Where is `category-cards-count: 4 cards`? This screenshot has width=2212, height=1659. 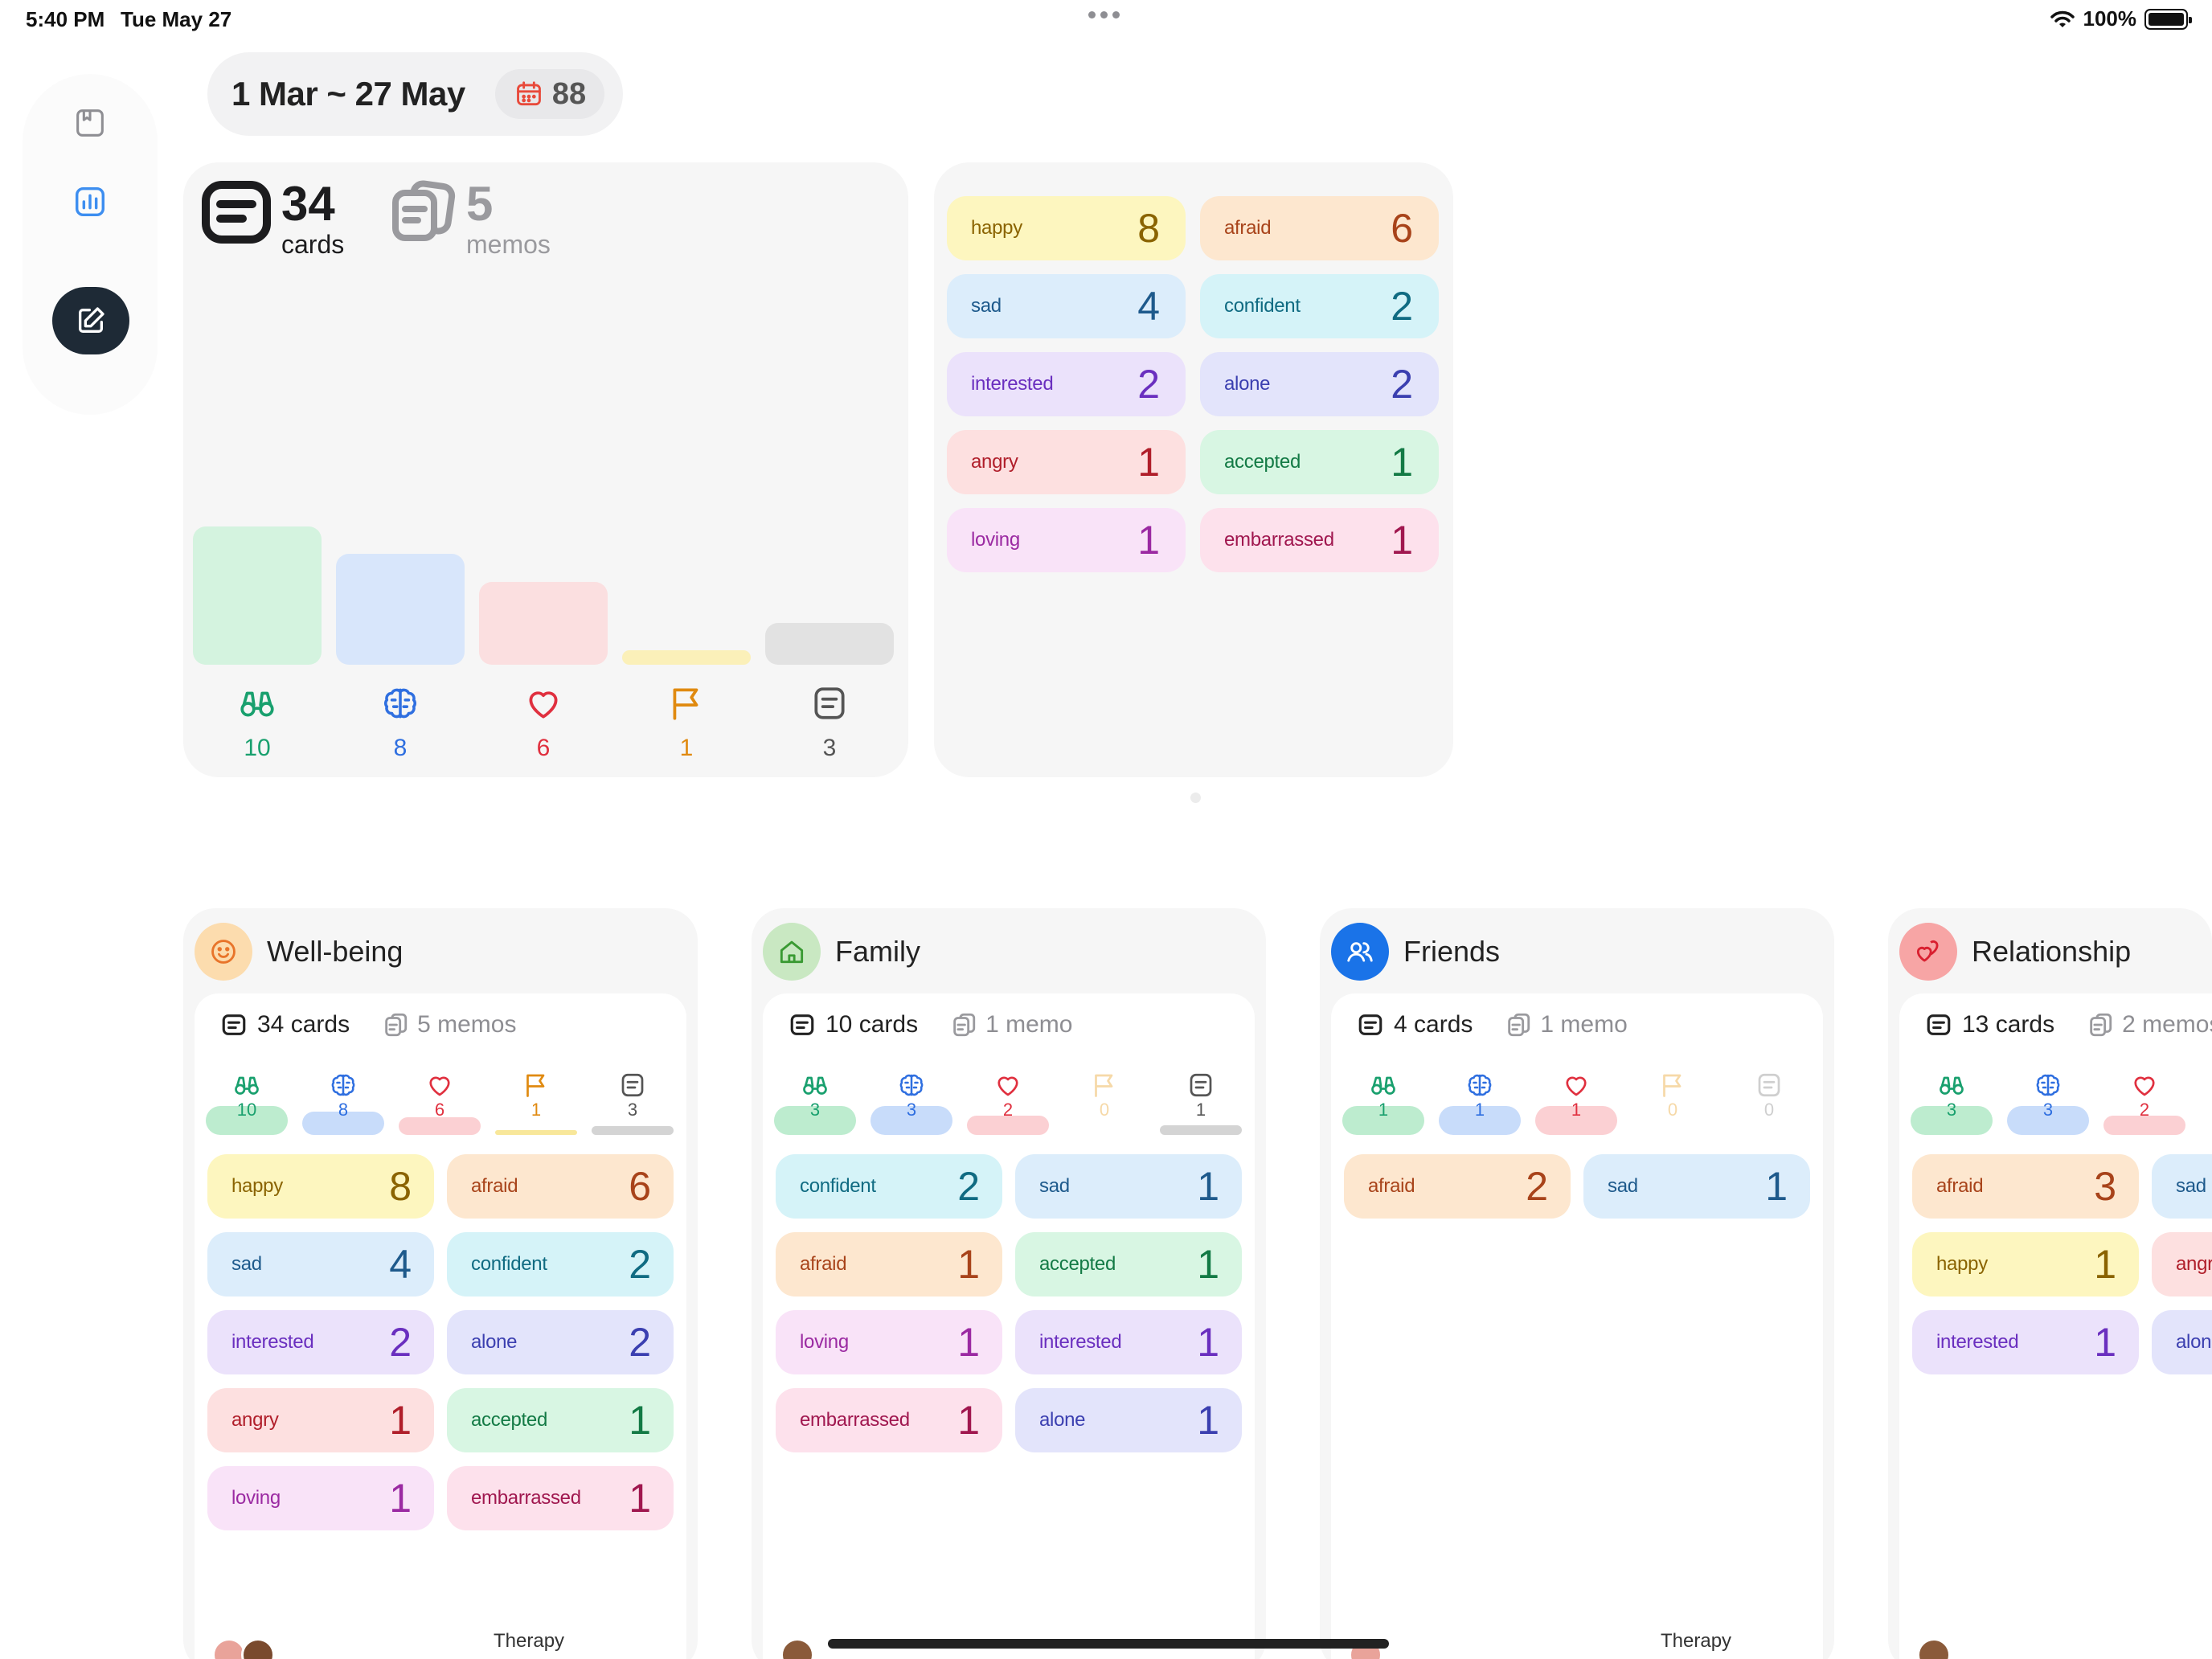 category-cards-count: 4 cards is located at coordinates (1433, 1024).